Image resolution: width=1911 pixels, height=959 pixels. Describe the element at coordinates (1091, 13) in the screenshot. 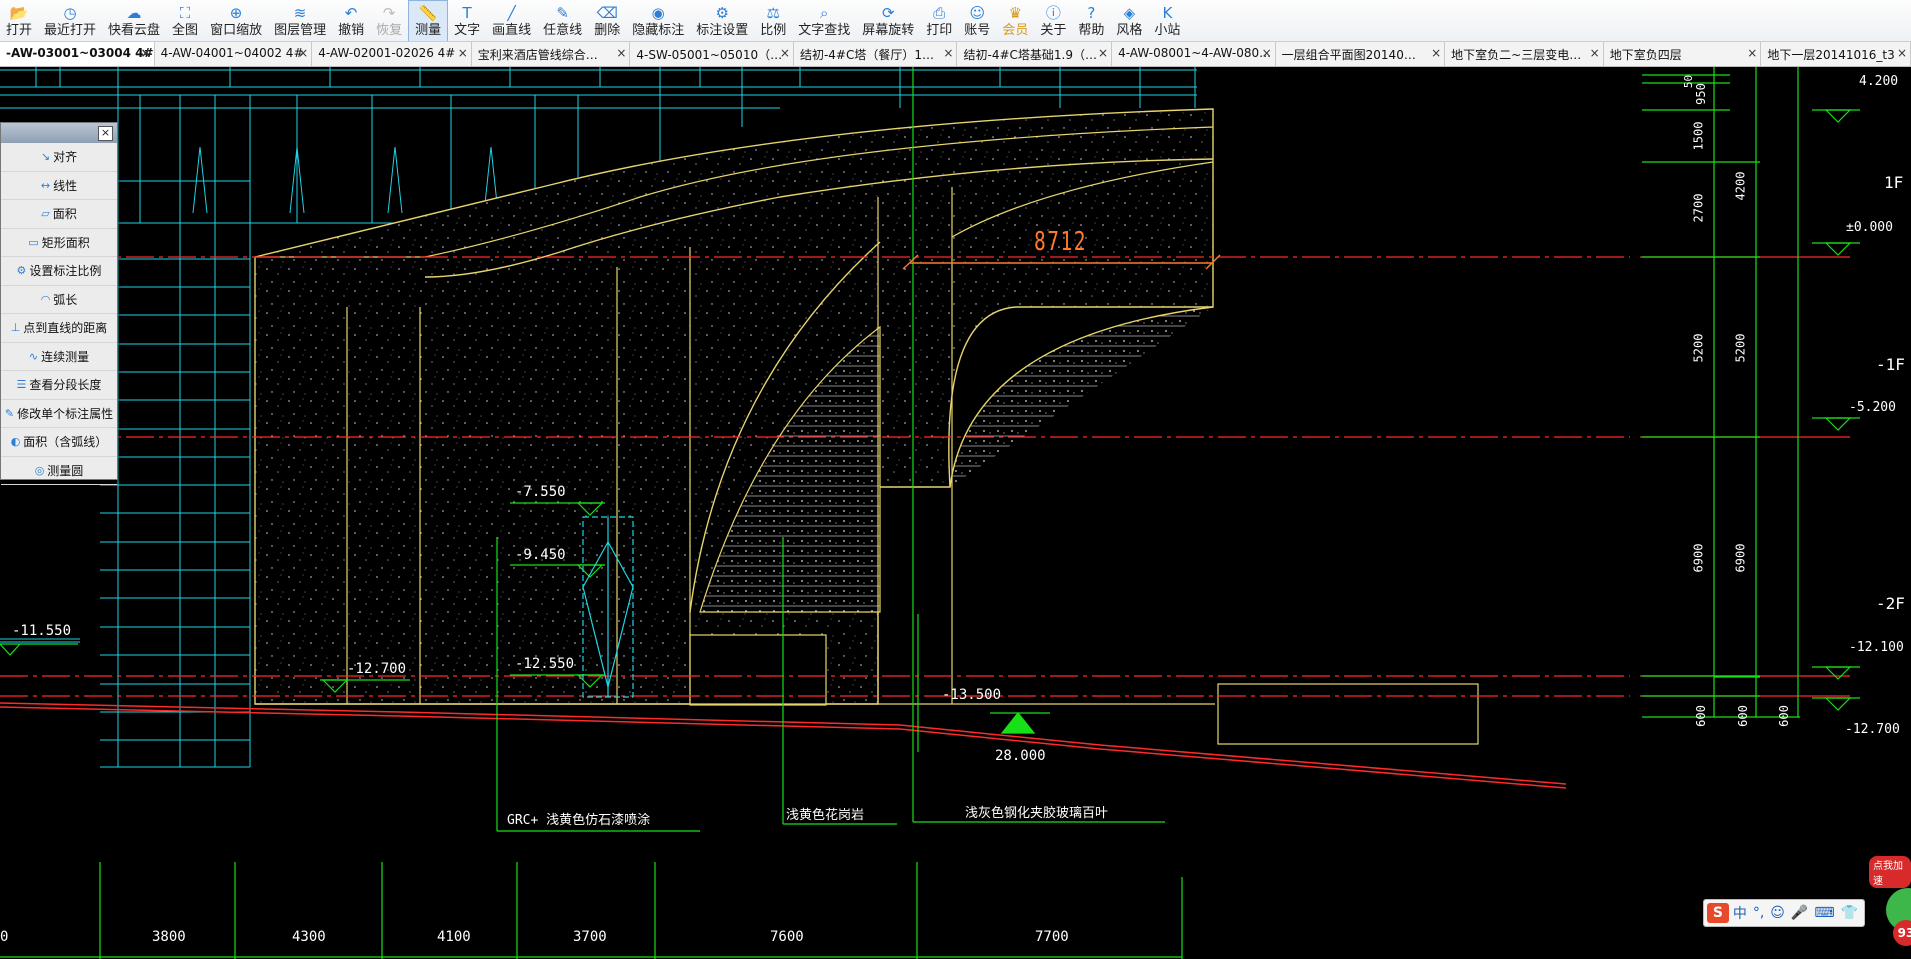

I see `help-icon: ?` at that location.